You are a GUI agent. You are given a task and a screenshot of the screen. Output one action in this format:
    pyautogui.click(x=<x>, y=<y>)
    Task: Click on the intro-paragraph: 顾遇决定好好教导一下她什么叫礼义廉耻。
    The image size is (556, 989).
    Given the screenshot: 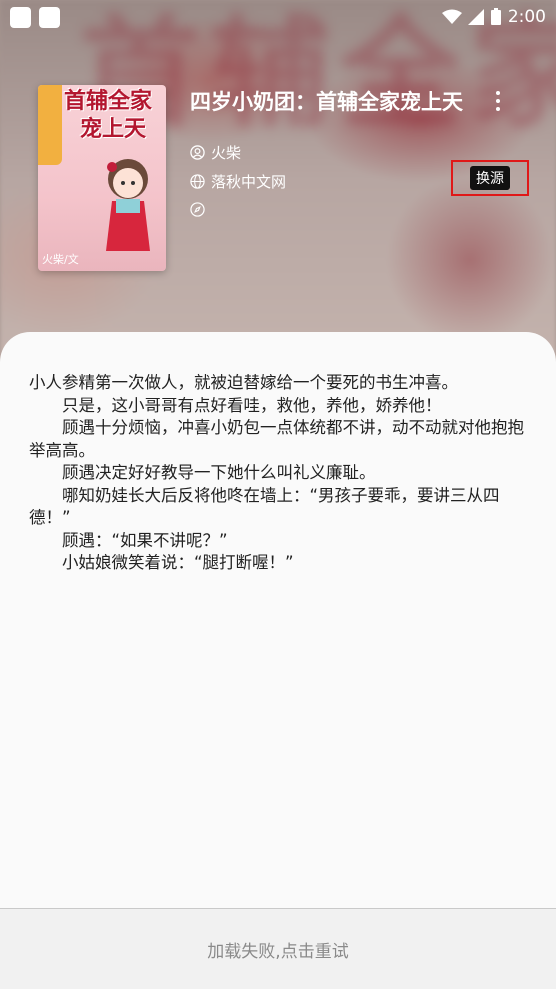 What is the action you would take?
    pyautogui.click(x=219, y=472)
    